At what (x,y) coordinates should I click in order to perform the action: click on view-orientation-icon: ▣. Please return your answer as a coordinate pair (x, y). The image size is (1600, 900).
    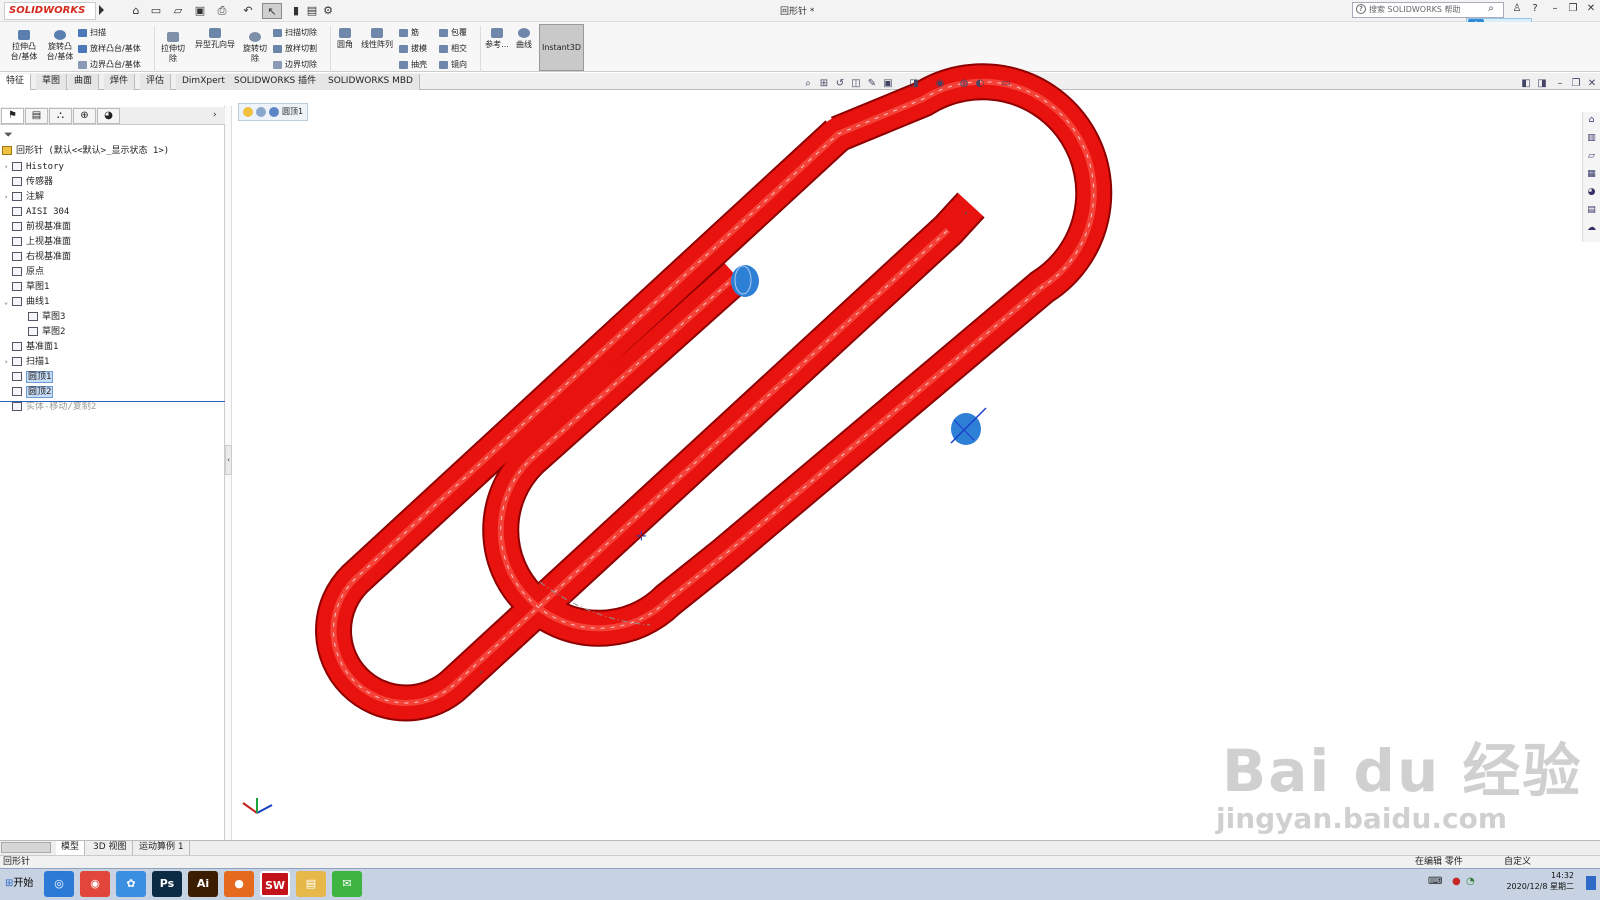
    Looking at the image, I should click on (888, 84).